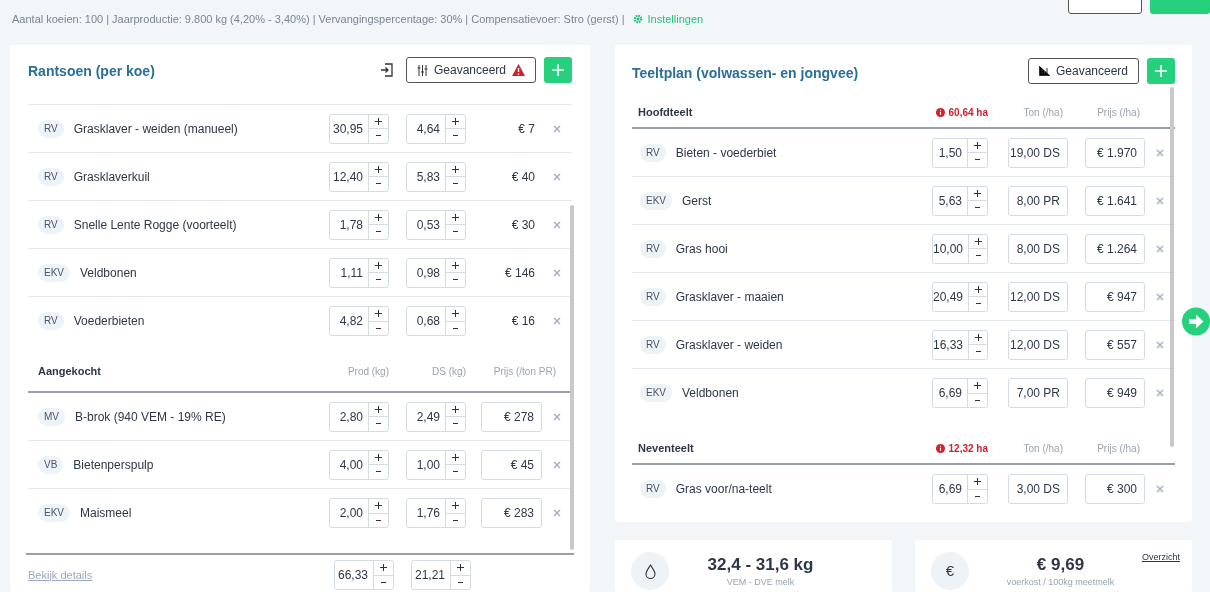 The height and width of the screenshot is (592, 1210). What do you see at coordinates (386, 70) in the screenshot?
I see `import-icon` at bounding box center [386, 70].